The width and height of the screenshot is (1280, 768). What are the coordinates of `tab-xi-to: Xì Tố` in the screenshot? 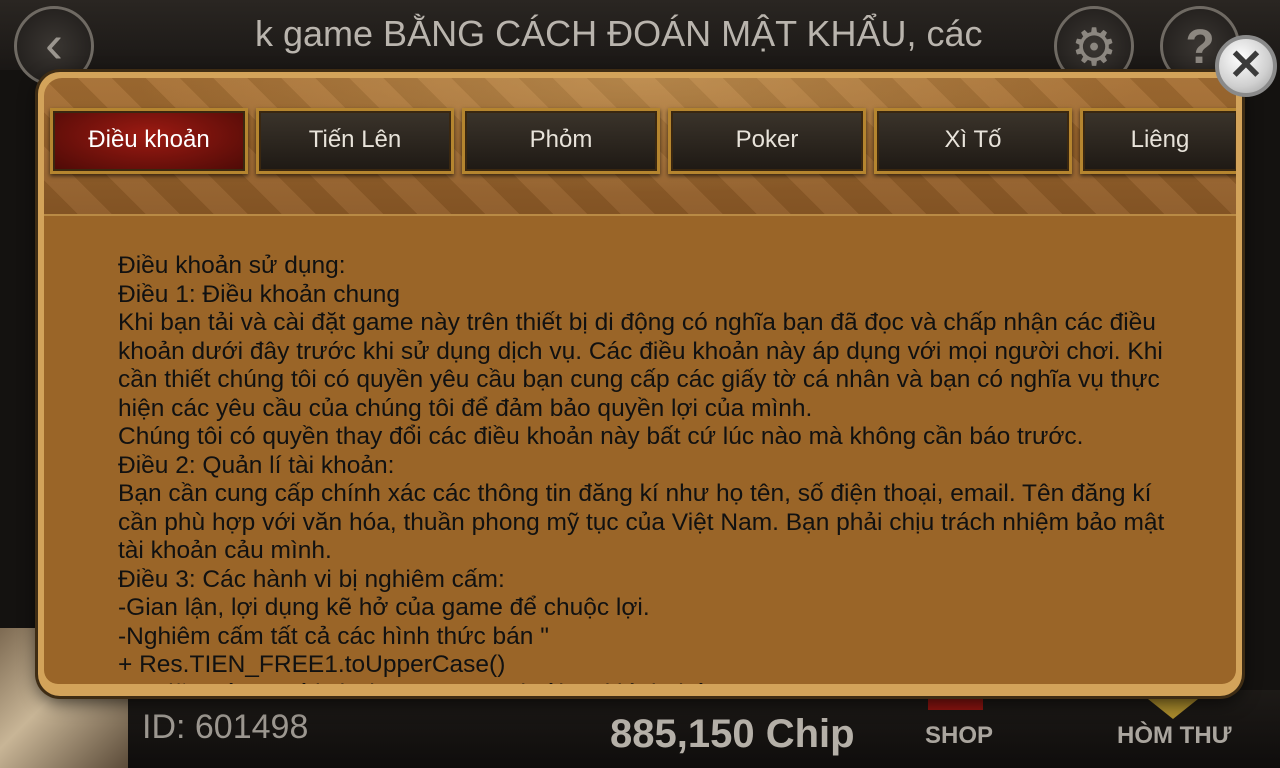 It's located at (973, 141).